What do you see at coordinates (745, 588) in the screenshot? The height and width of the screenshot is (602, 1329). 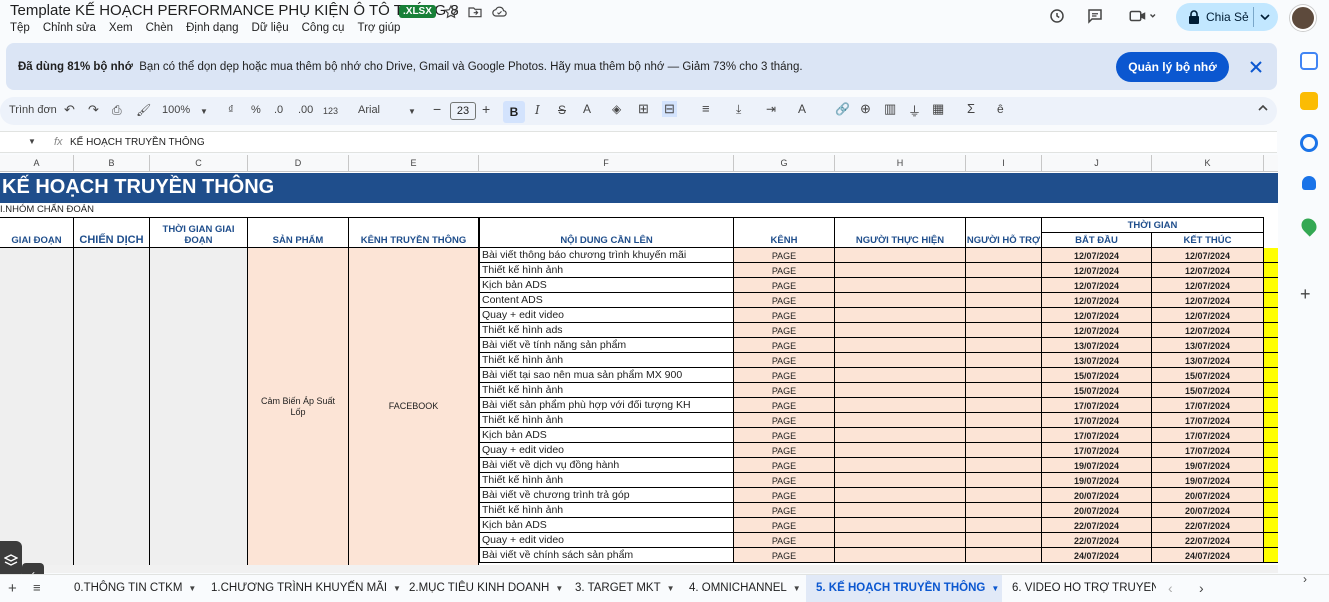 I see `tab-omnichannel: 4. OMNICHANNEL ▼` at bounding box center [745, 588].